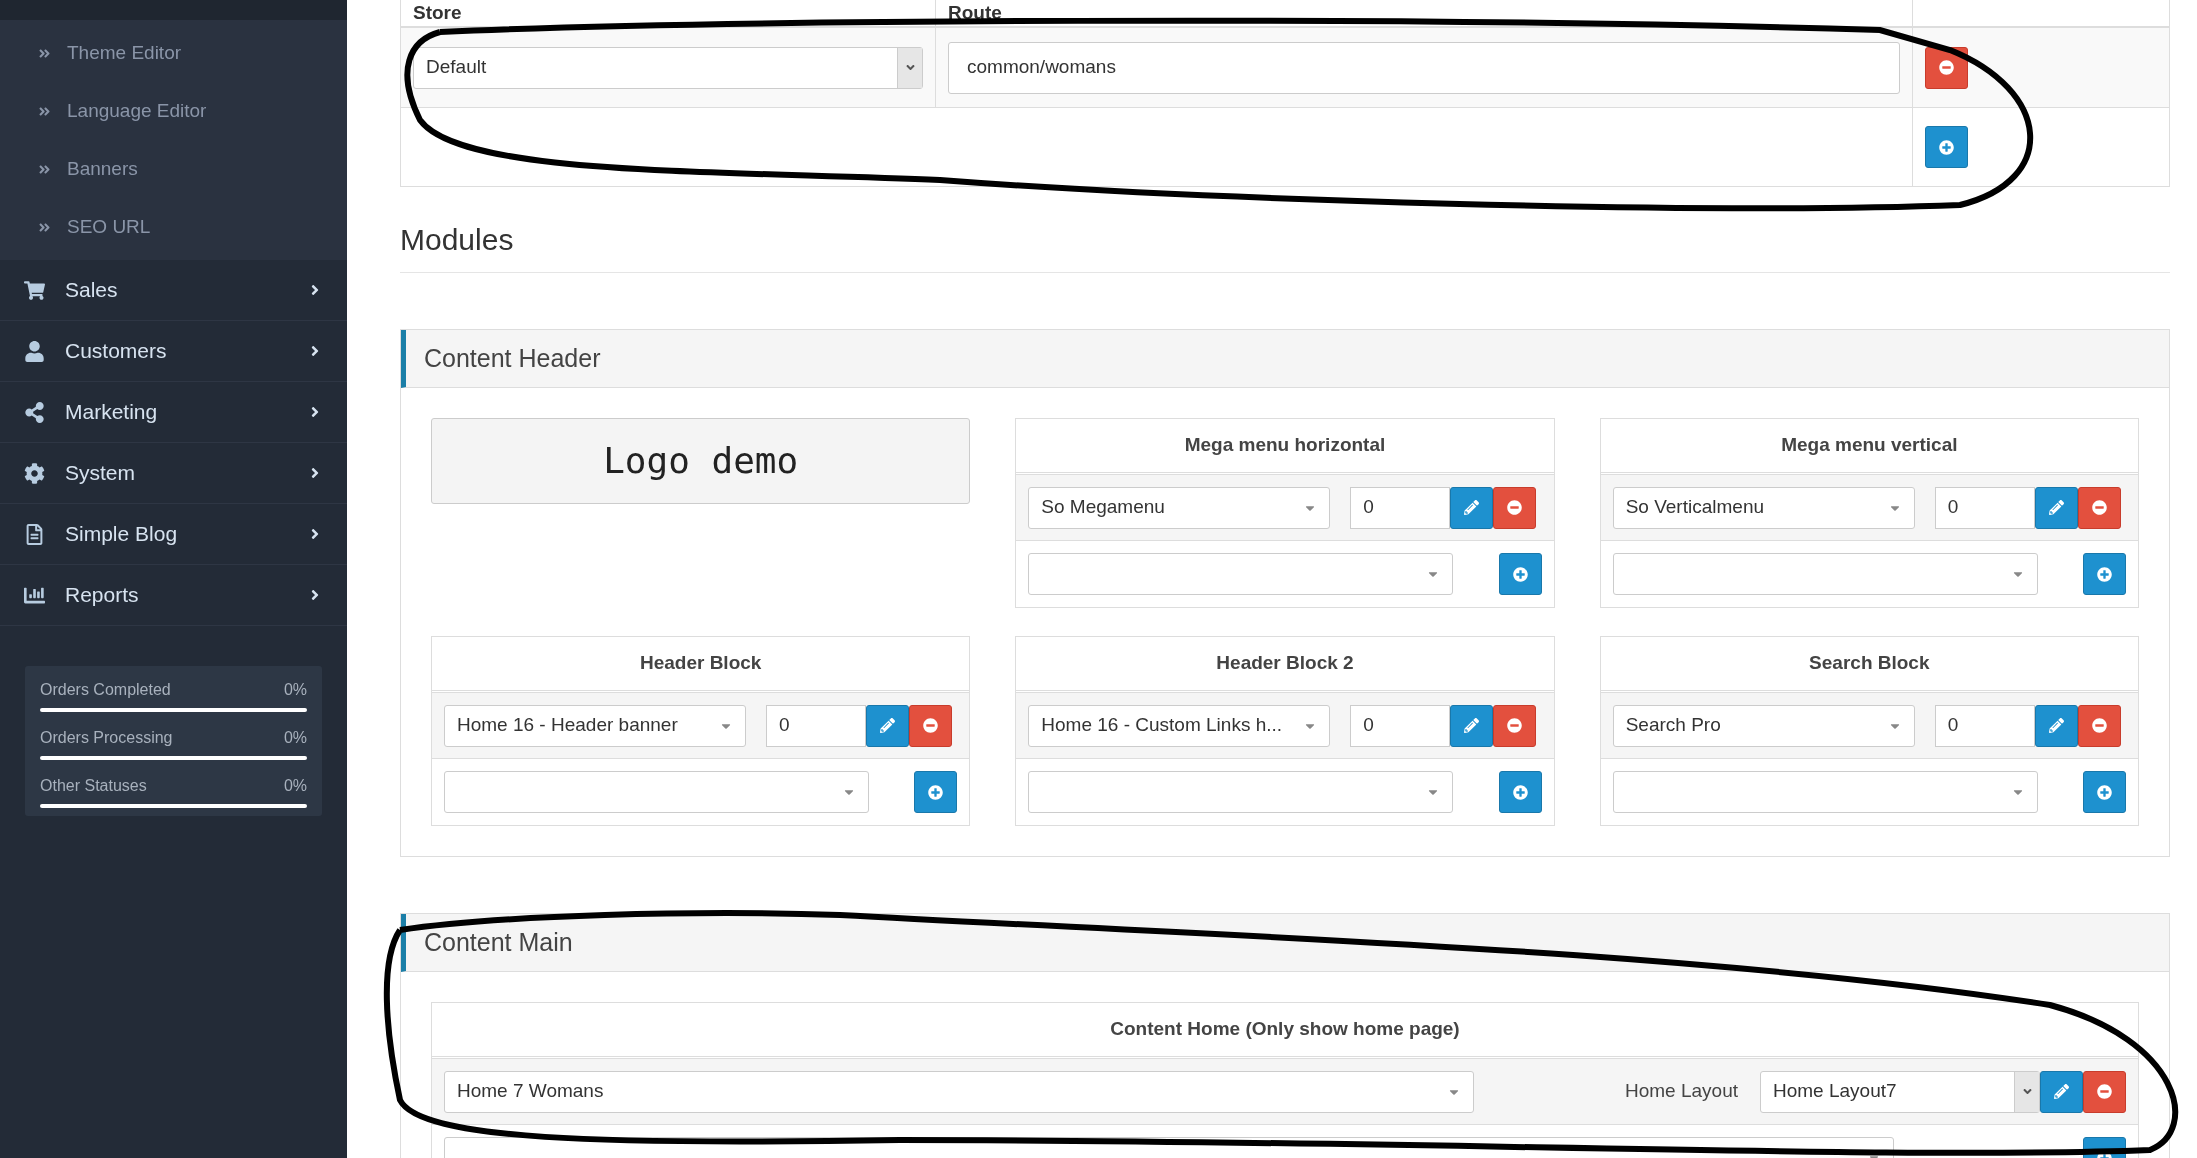  What do you see at coordinates (34, 290) in the screenshot?
I see `cart-icon` at bounding box center [34, 290].